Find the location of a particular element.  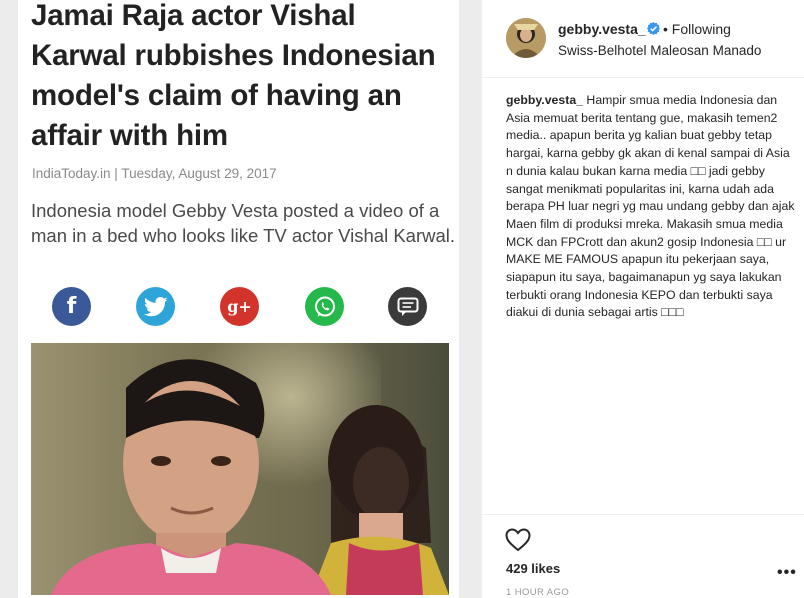

share-buttons: f g+ is located at coordinates (242, 307).